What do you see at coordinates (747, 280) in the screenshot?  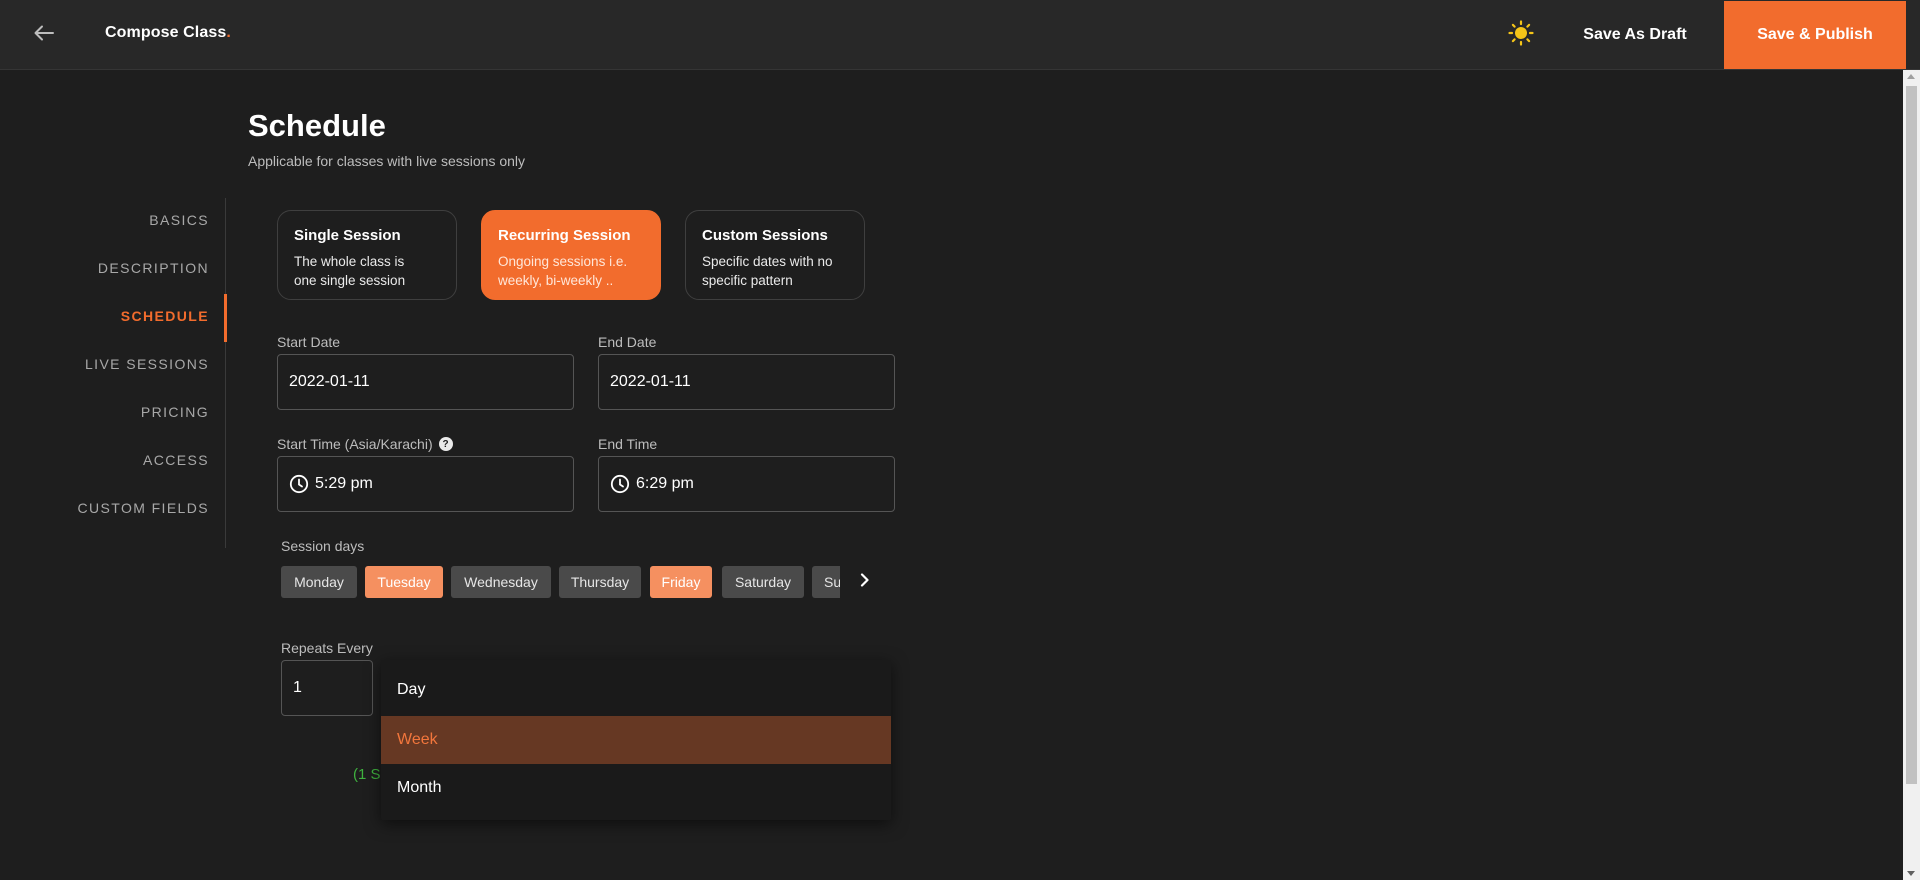 I see `card-description-line: specific pattern` at bounding box center [747, 280].